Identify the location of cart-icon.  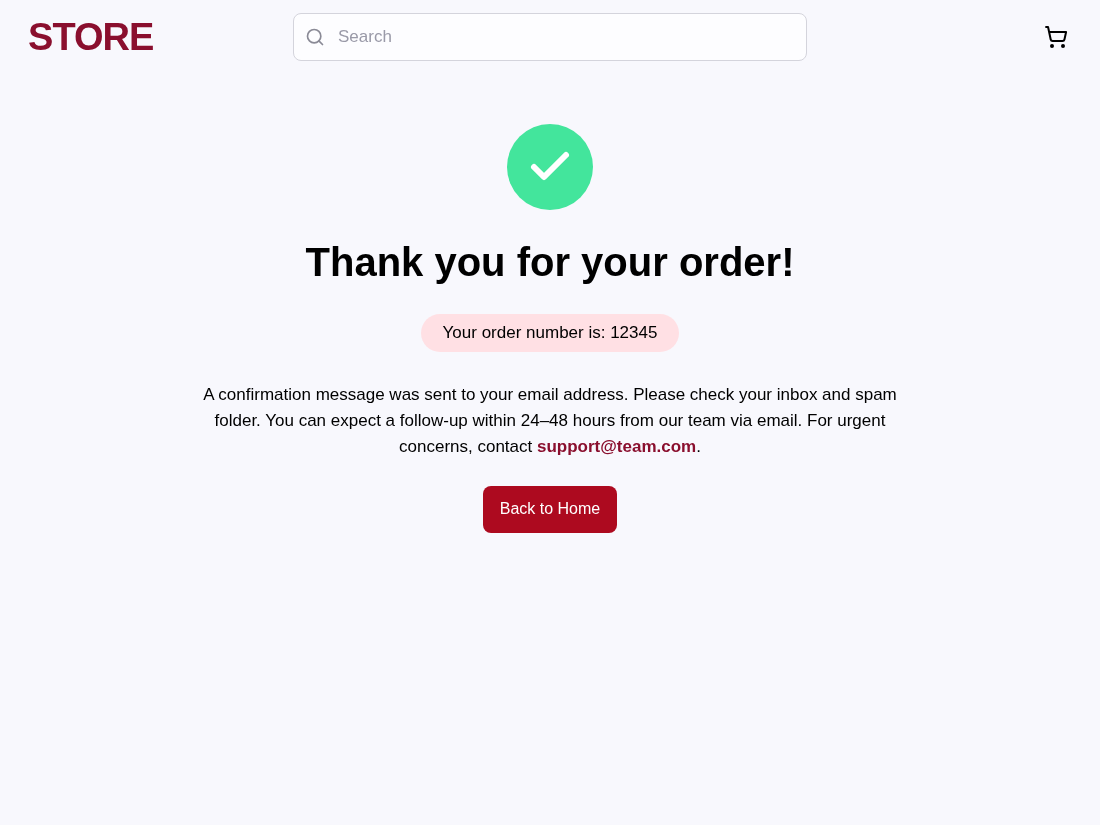
(1056, 37).